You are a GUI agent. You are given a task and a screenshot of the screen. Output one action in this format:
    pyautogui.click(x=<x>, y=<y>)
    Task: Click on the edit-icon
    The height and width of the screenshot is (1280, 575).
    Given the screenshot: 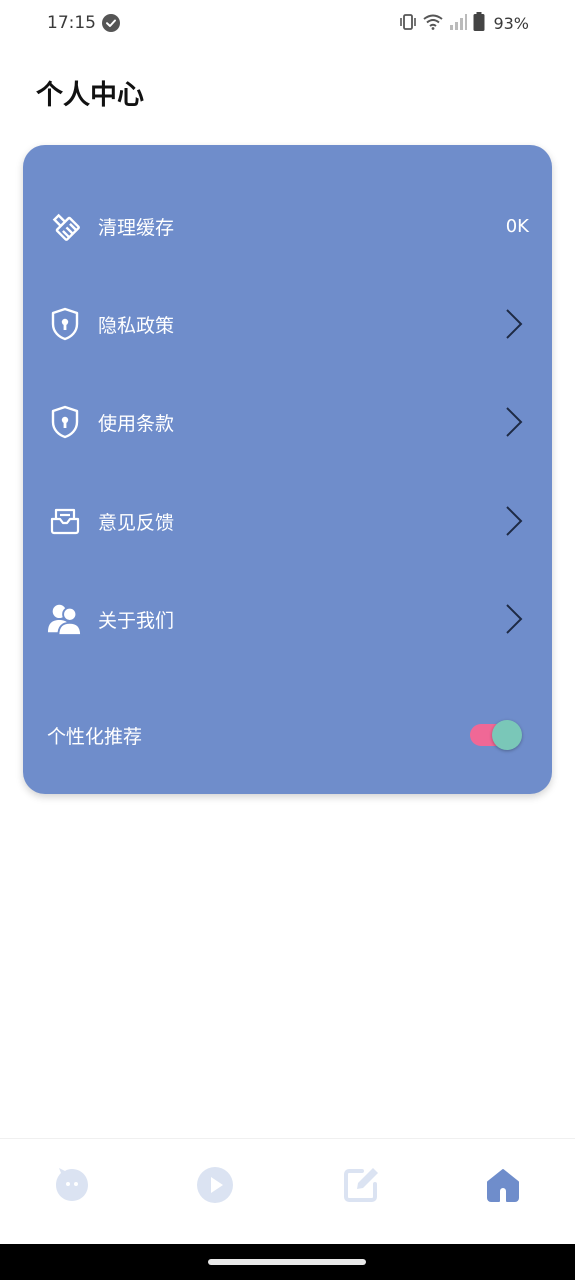 What is the action you would take?
    pyautogui.click(x=361, y=1187)
    